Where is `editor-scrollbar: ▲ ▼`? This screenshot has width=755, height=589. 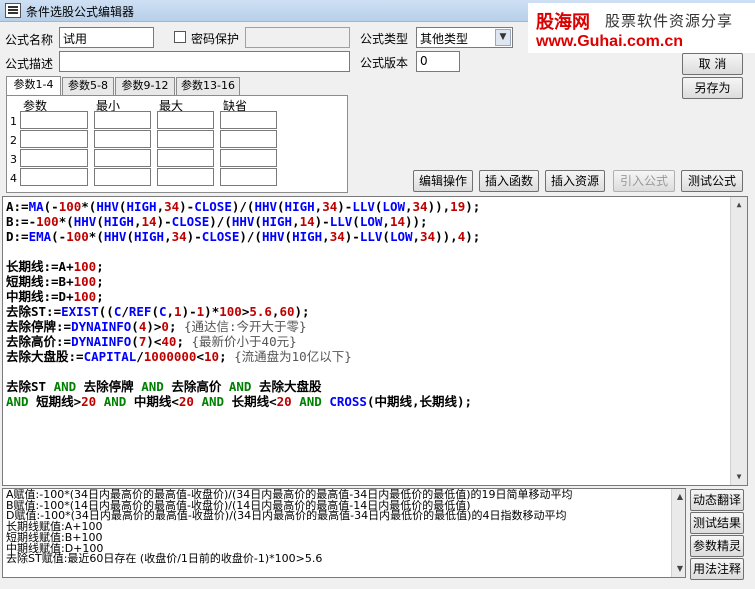 editor-scrollbar: ▲ ▼ is located at coordinates (738, 341).